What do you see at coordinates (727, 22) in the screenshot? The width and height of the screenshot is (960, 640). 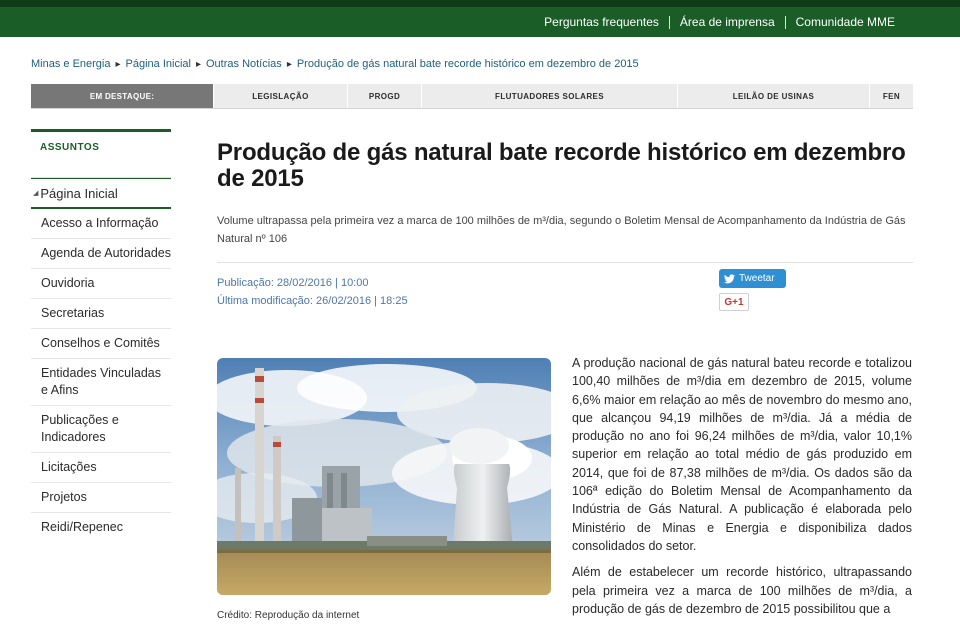 I see `link-area-de-imprensa: Área de imprensa` at bounding box center [727, 22].